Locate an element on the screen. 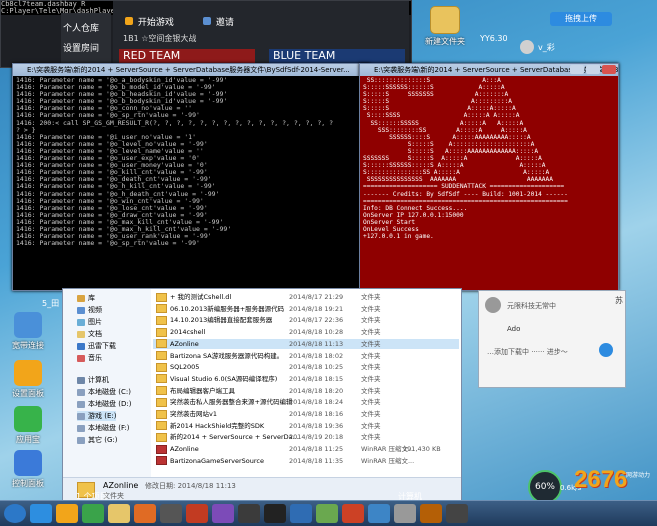 This screenshot has height=526, width=657. sidebar-text: 5_田 is located at coordinates (51, 303).